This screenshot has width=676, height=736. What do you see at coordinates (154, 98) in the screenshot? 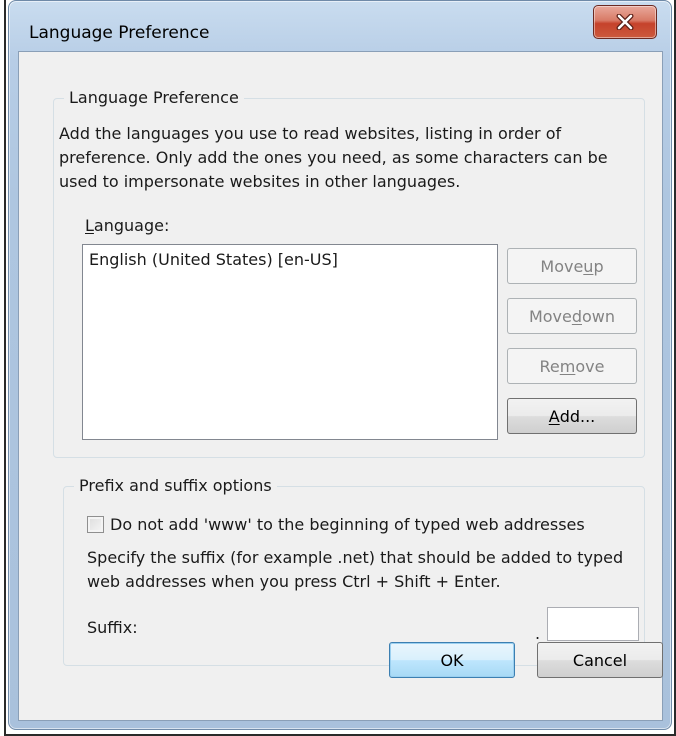
I see `language-preference-group-title: Language Preference` at bounding box center [154, 98].